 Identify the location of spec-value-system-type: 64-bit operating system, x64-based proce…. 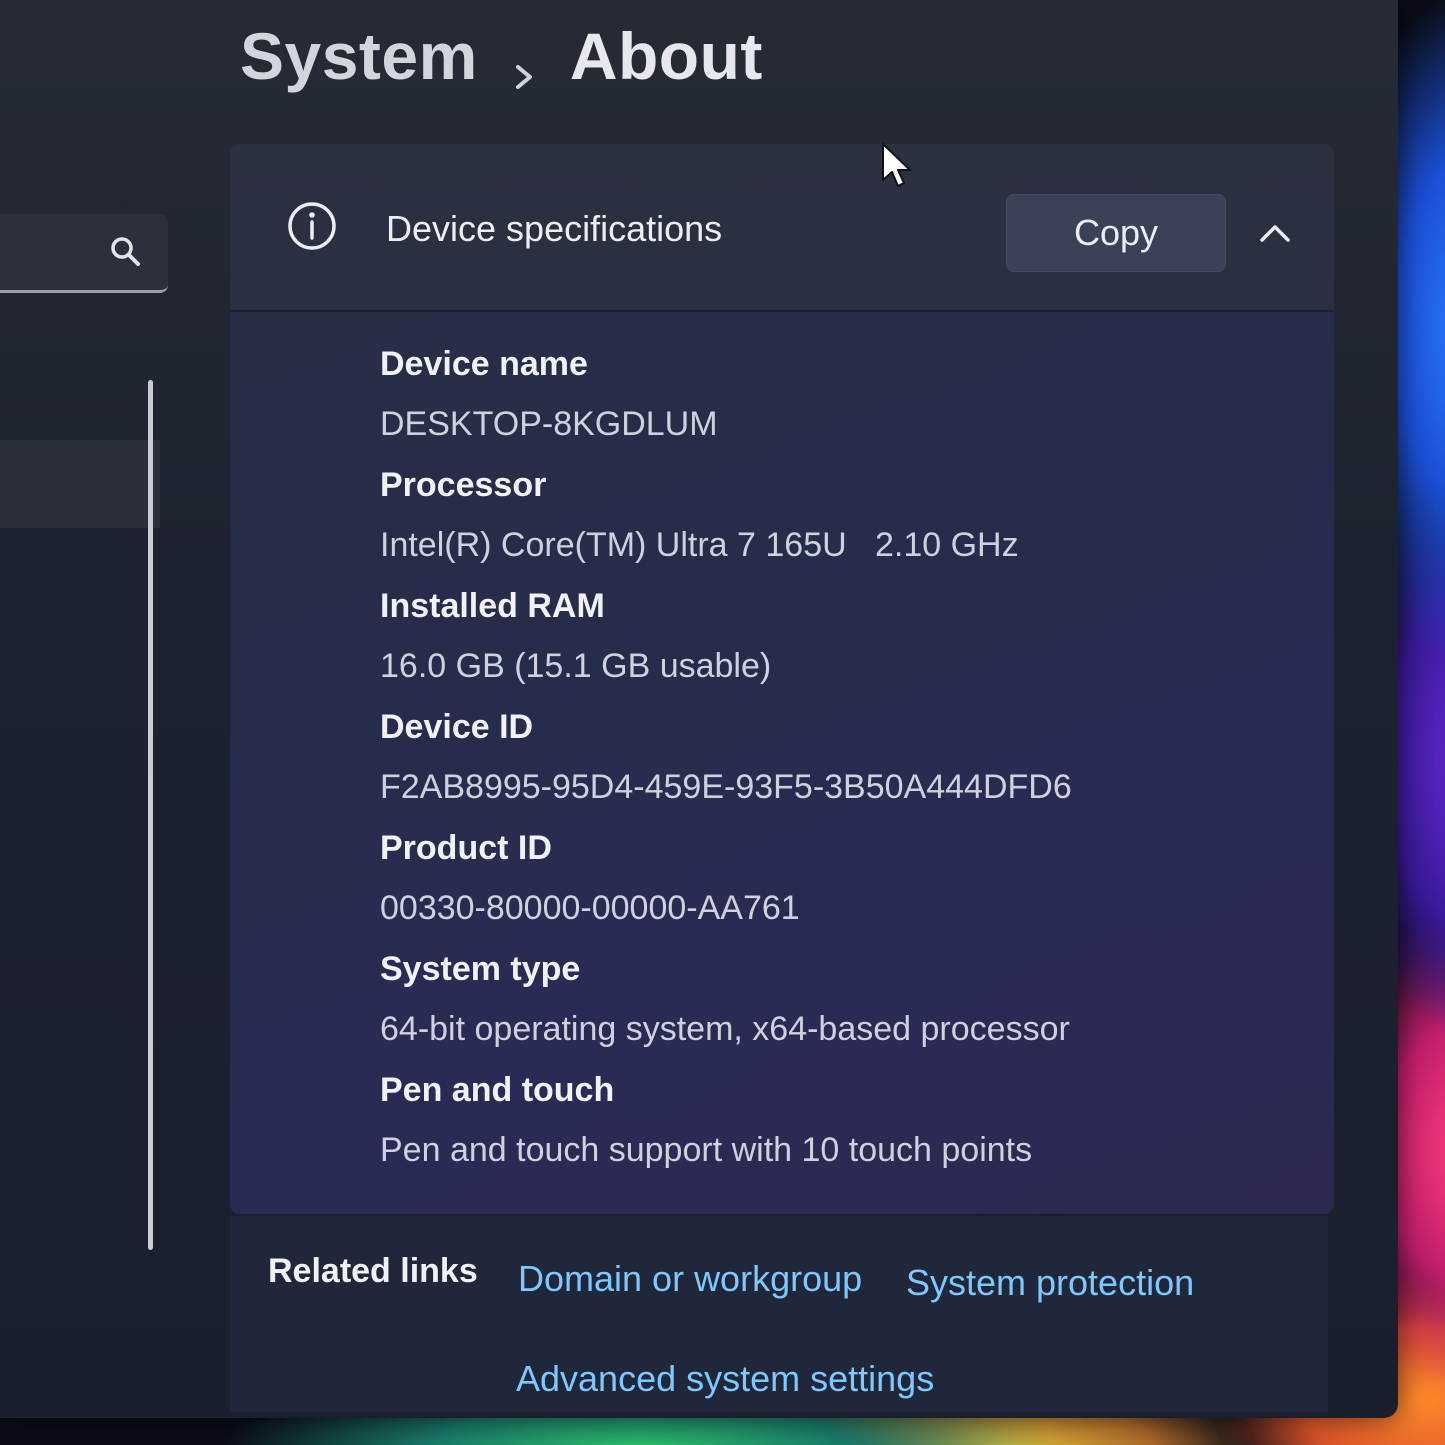
(725, 1029).